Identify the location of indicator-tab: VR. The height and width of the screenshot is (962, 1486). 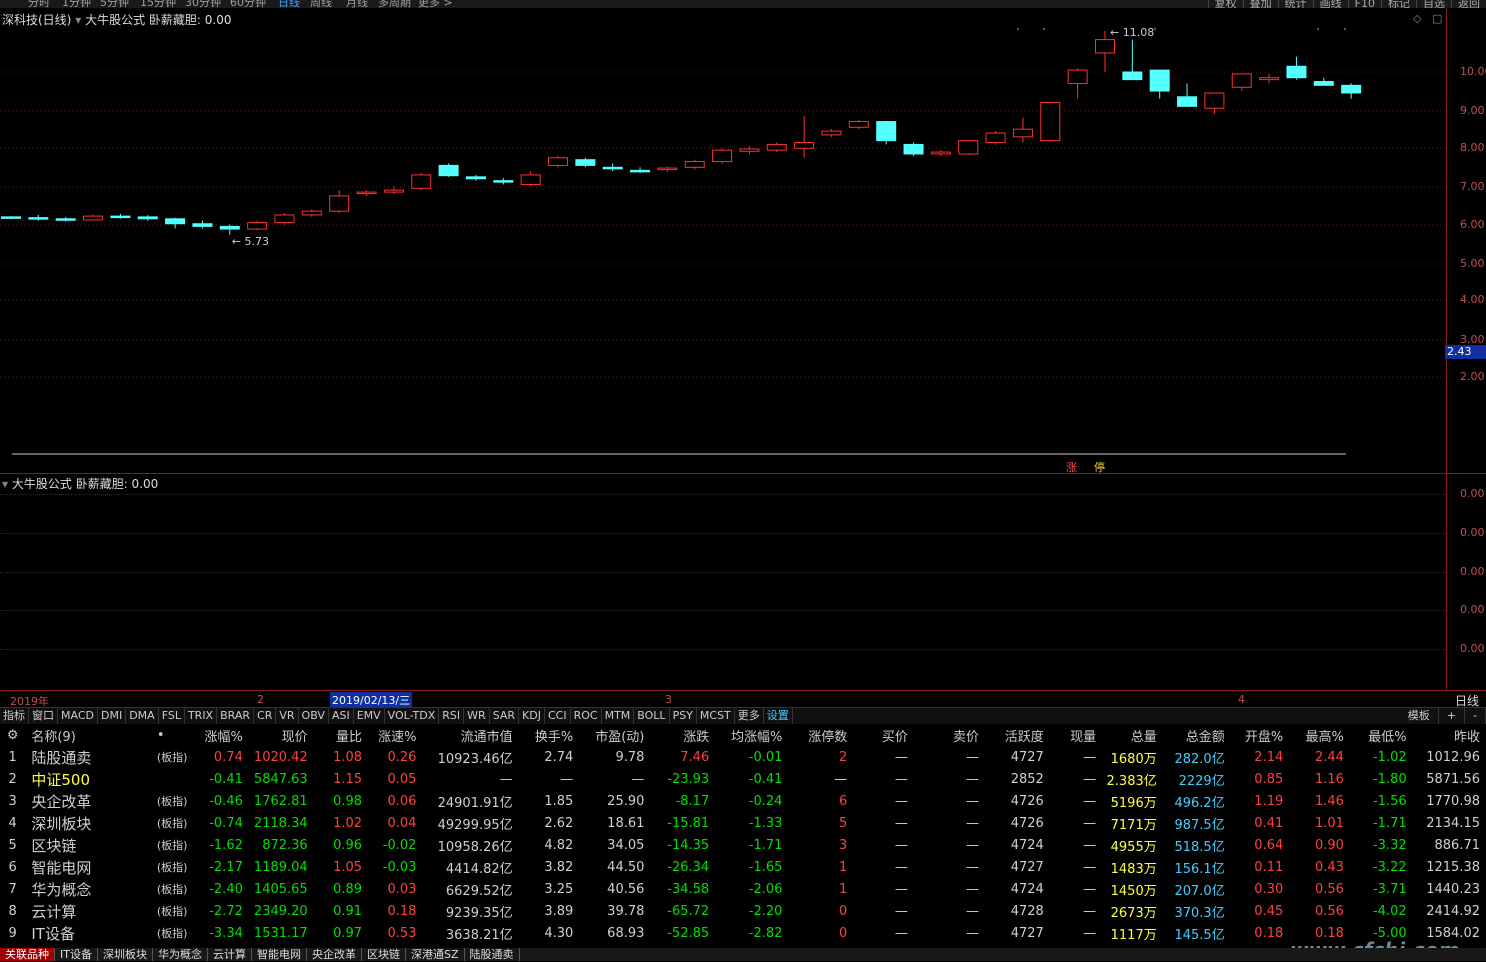
(287, 716).